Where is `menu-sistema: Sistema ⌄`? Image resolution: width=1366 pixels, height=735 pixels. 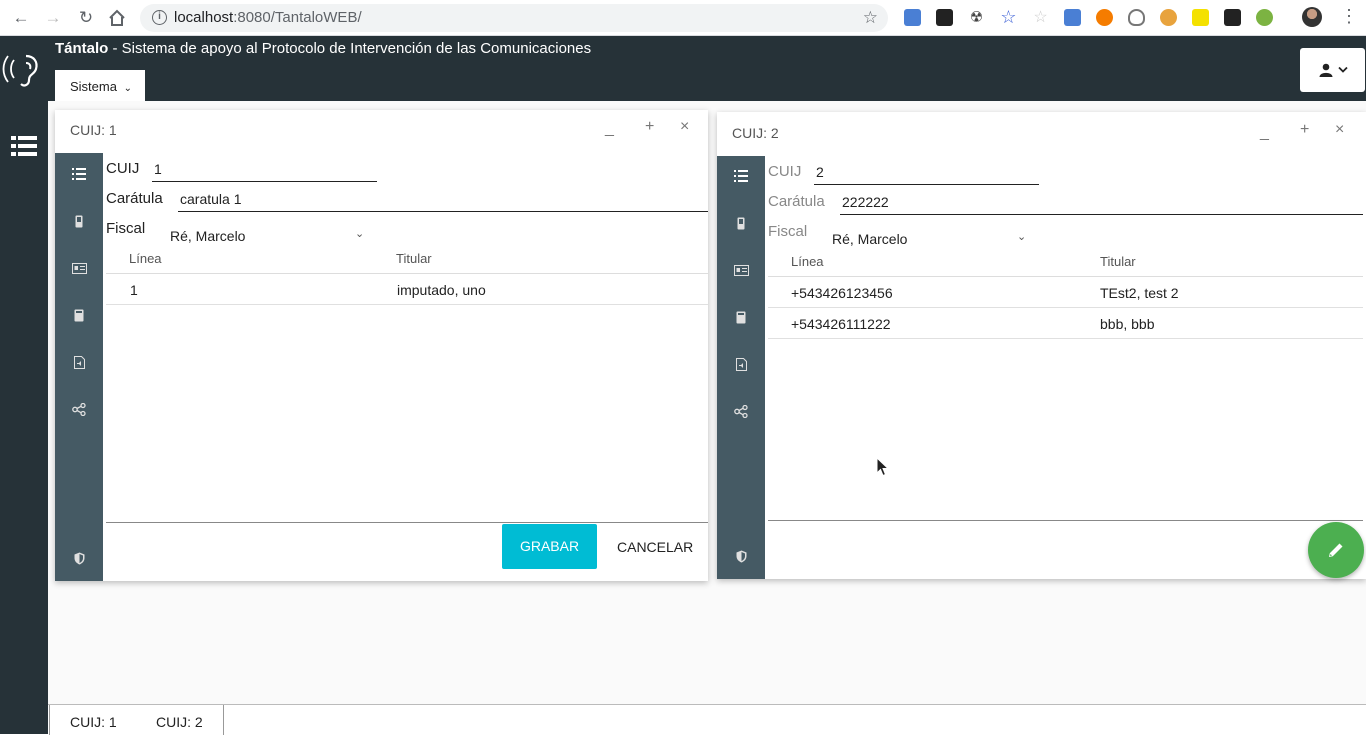
menu-sistema: Sistema ⌄ is located at coordinates (100, 85).